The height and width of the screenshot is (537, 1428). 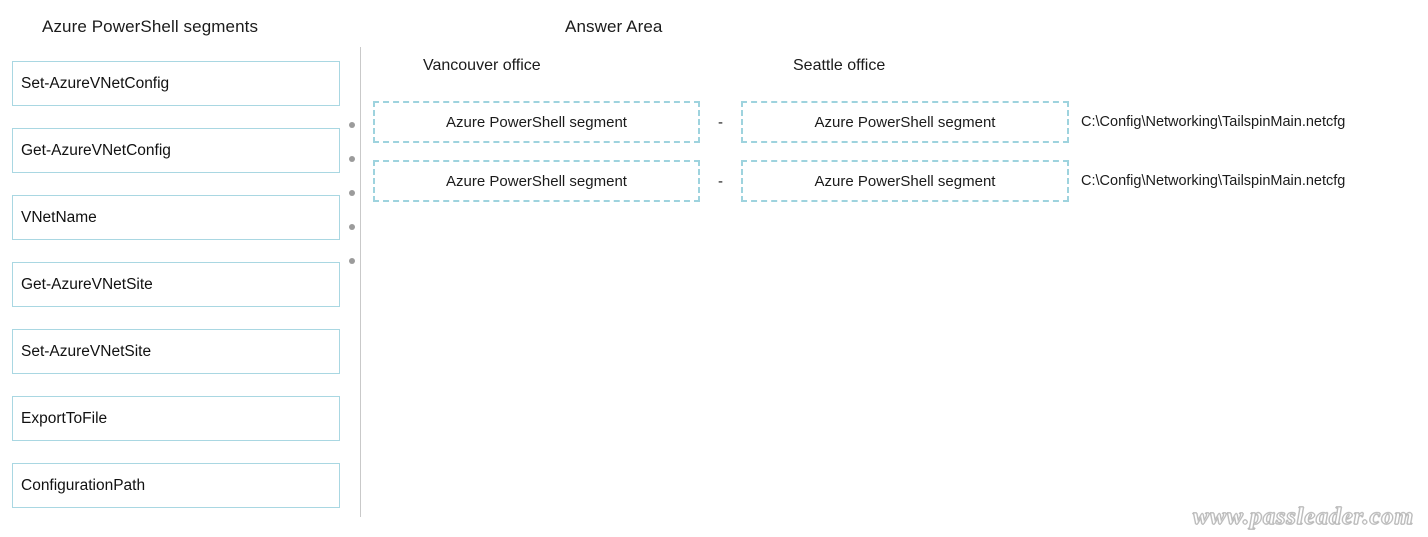 I want to click on source-segment-vnetname: VNetName, so click(x=176, y=217).